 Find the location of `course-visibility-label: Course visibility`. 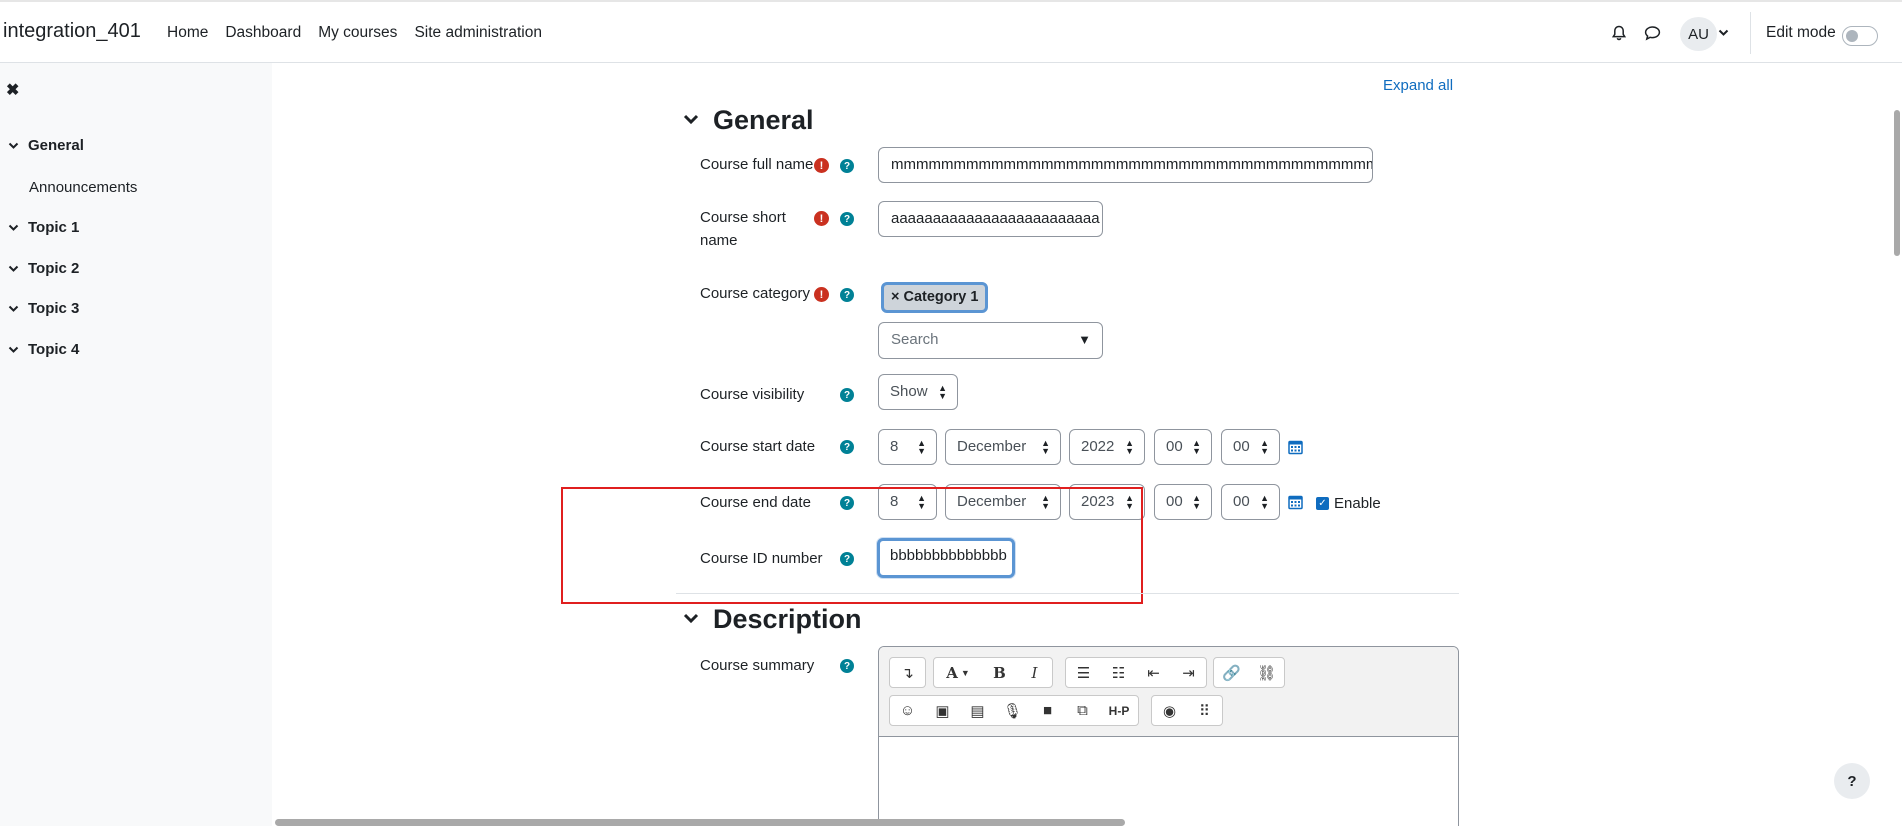

course-visibility-label: Course visibility is located at coordinates (752, 394).